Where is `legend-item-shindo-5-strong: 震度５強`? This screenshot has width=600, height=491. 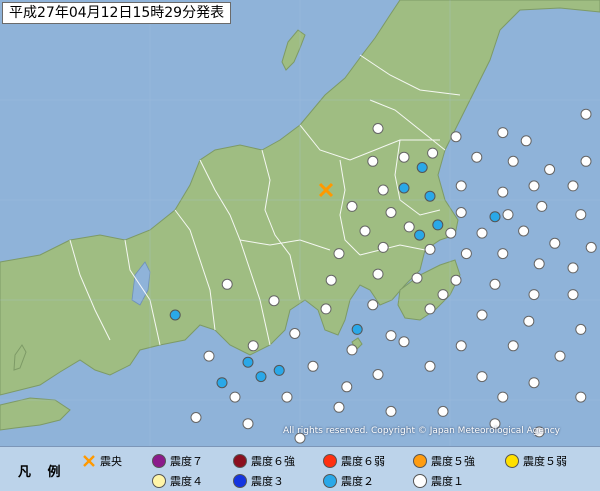 legend-item-shindo-5-strong: 震度５強 is located at coordinates (444, 461).